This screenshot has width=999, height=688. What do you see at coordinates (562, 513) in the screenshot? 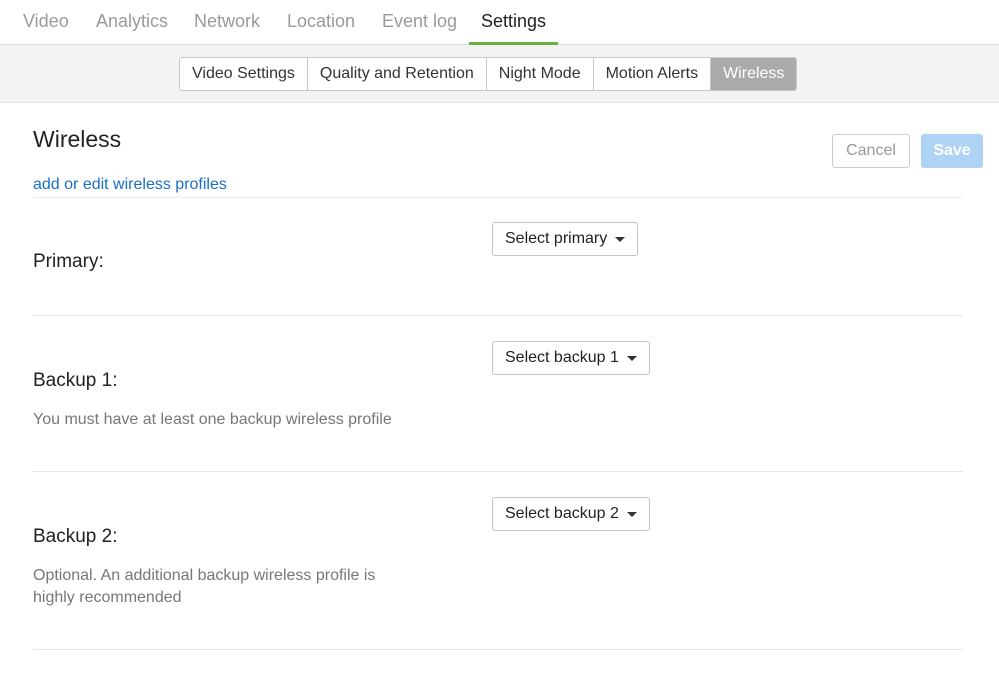
I see `backup2-dropdown-label: Select backup 2` at bounding box center [562, 513].